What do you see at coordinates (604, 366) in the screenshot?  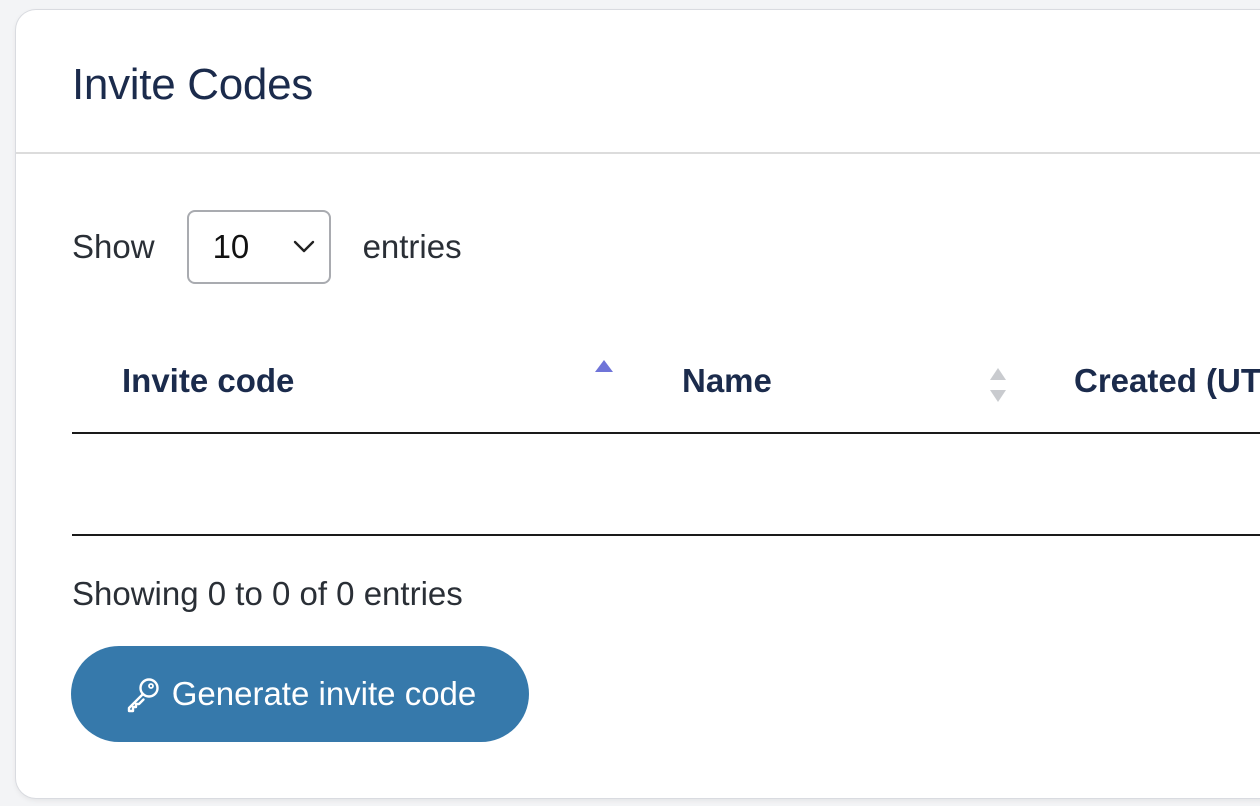 I see `sort-ascending-icon` at bounding box center [604, 366].